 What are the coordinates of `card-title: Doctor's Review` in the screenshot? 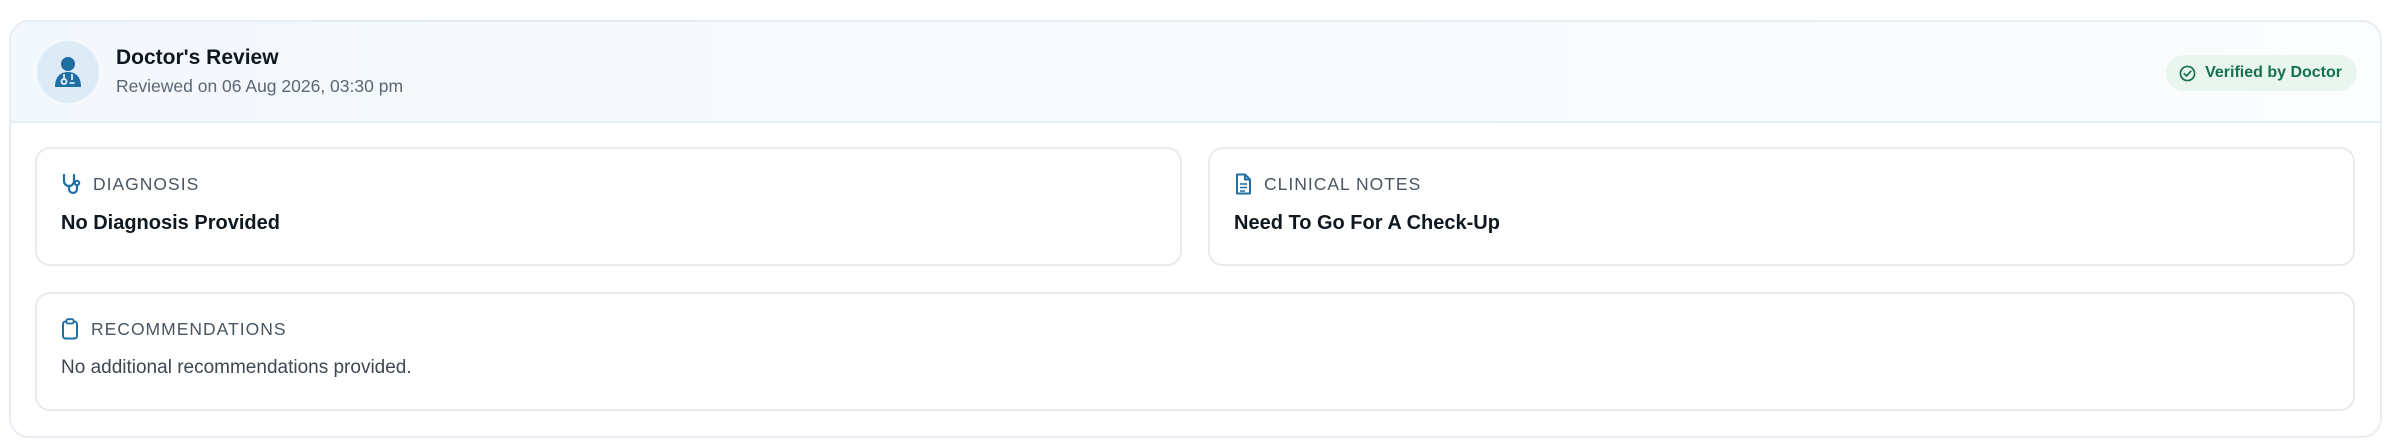 It's located at (197, 57).